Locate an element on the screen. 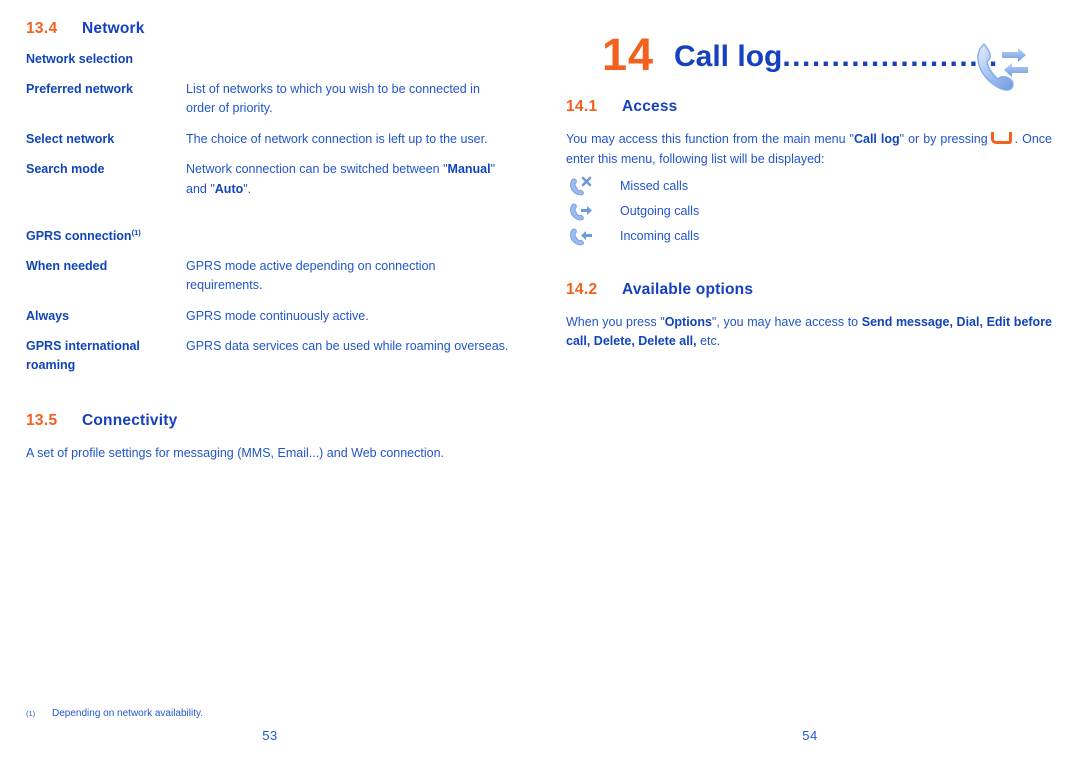 The height and width of the screenshot is (767, 1080). desc-text: ". is located at coordinates (247, 188).